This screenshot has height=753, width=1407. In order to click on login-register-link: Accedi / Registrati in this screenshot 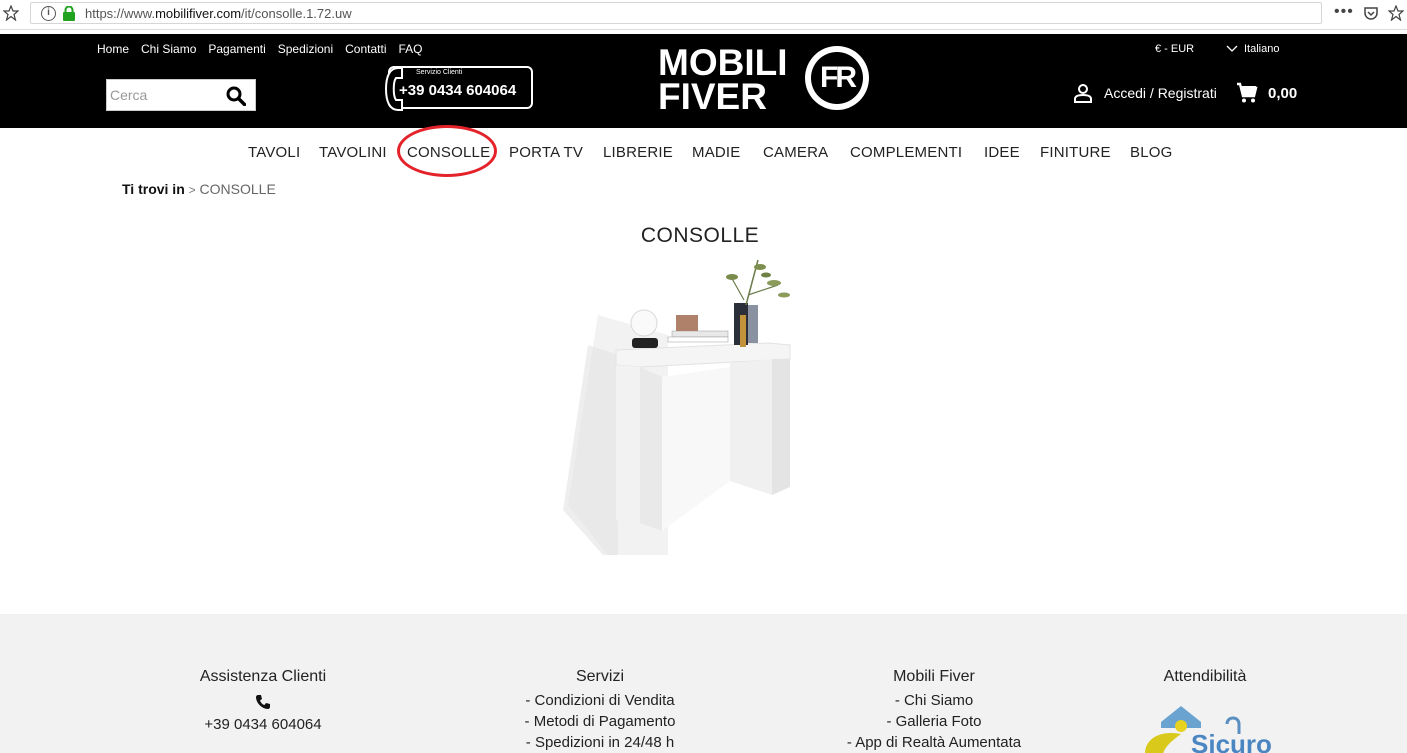, I will do `click(1160, 93)`.